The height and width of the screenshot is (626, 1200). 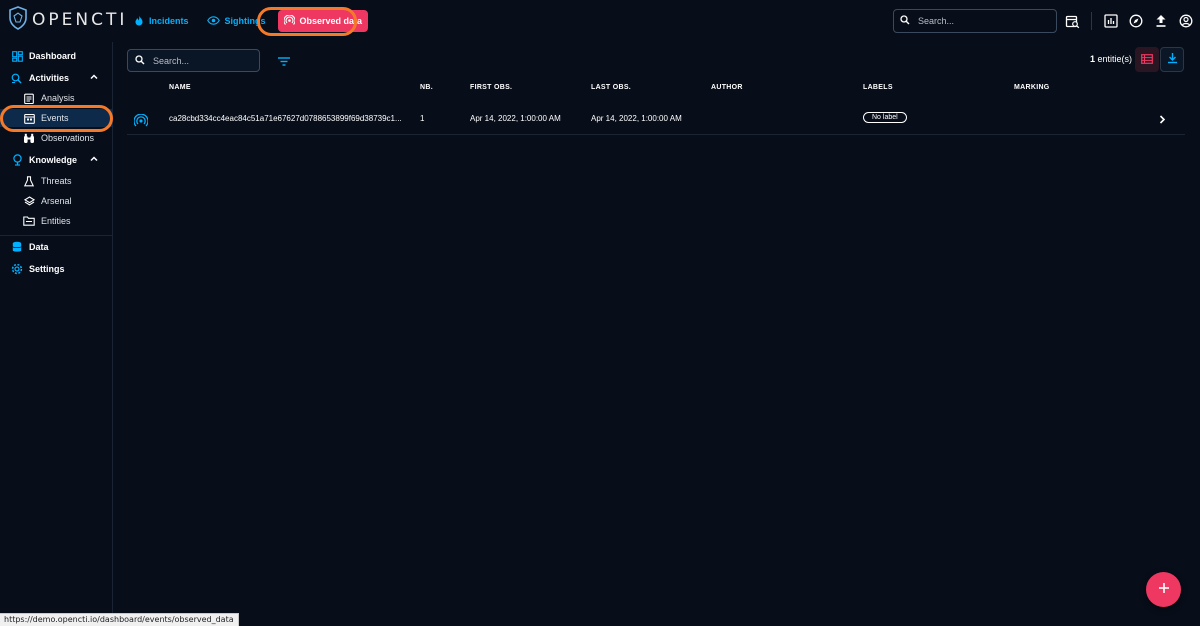 What do you see at coordinates (29, 201) in the screenshot?
I see `arsenal-layers-icon` at bounding box center [29, 201].